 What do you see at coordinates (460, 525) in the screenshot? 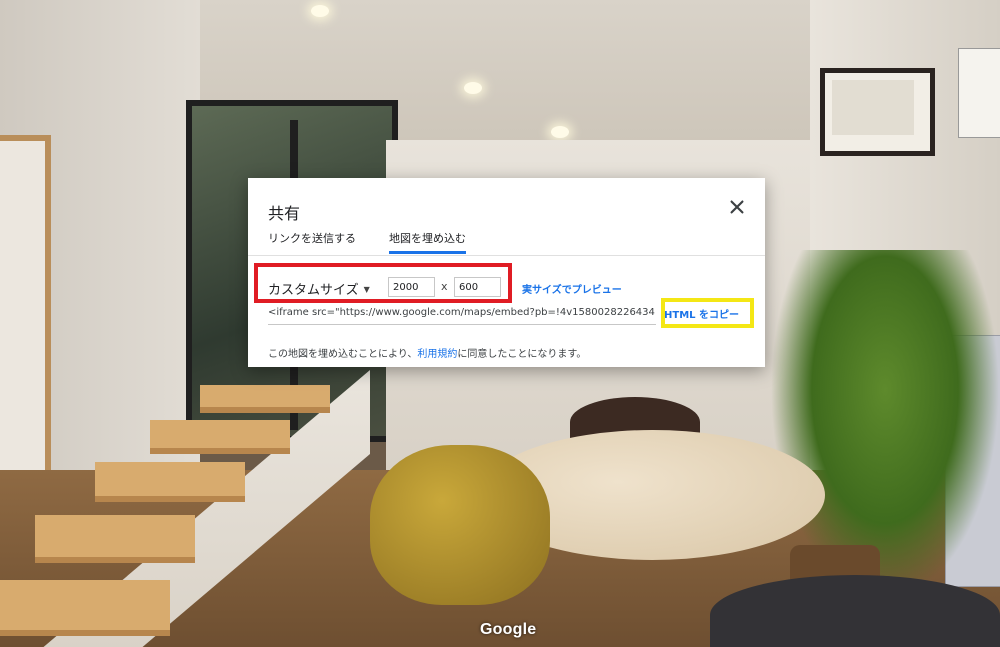
I see `yellow-chair` at bounding box center [460, 525].